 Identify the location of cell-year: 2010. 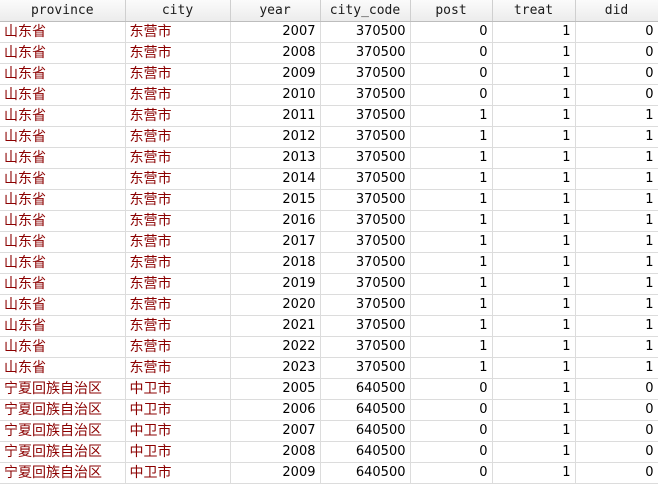
(275, 95).